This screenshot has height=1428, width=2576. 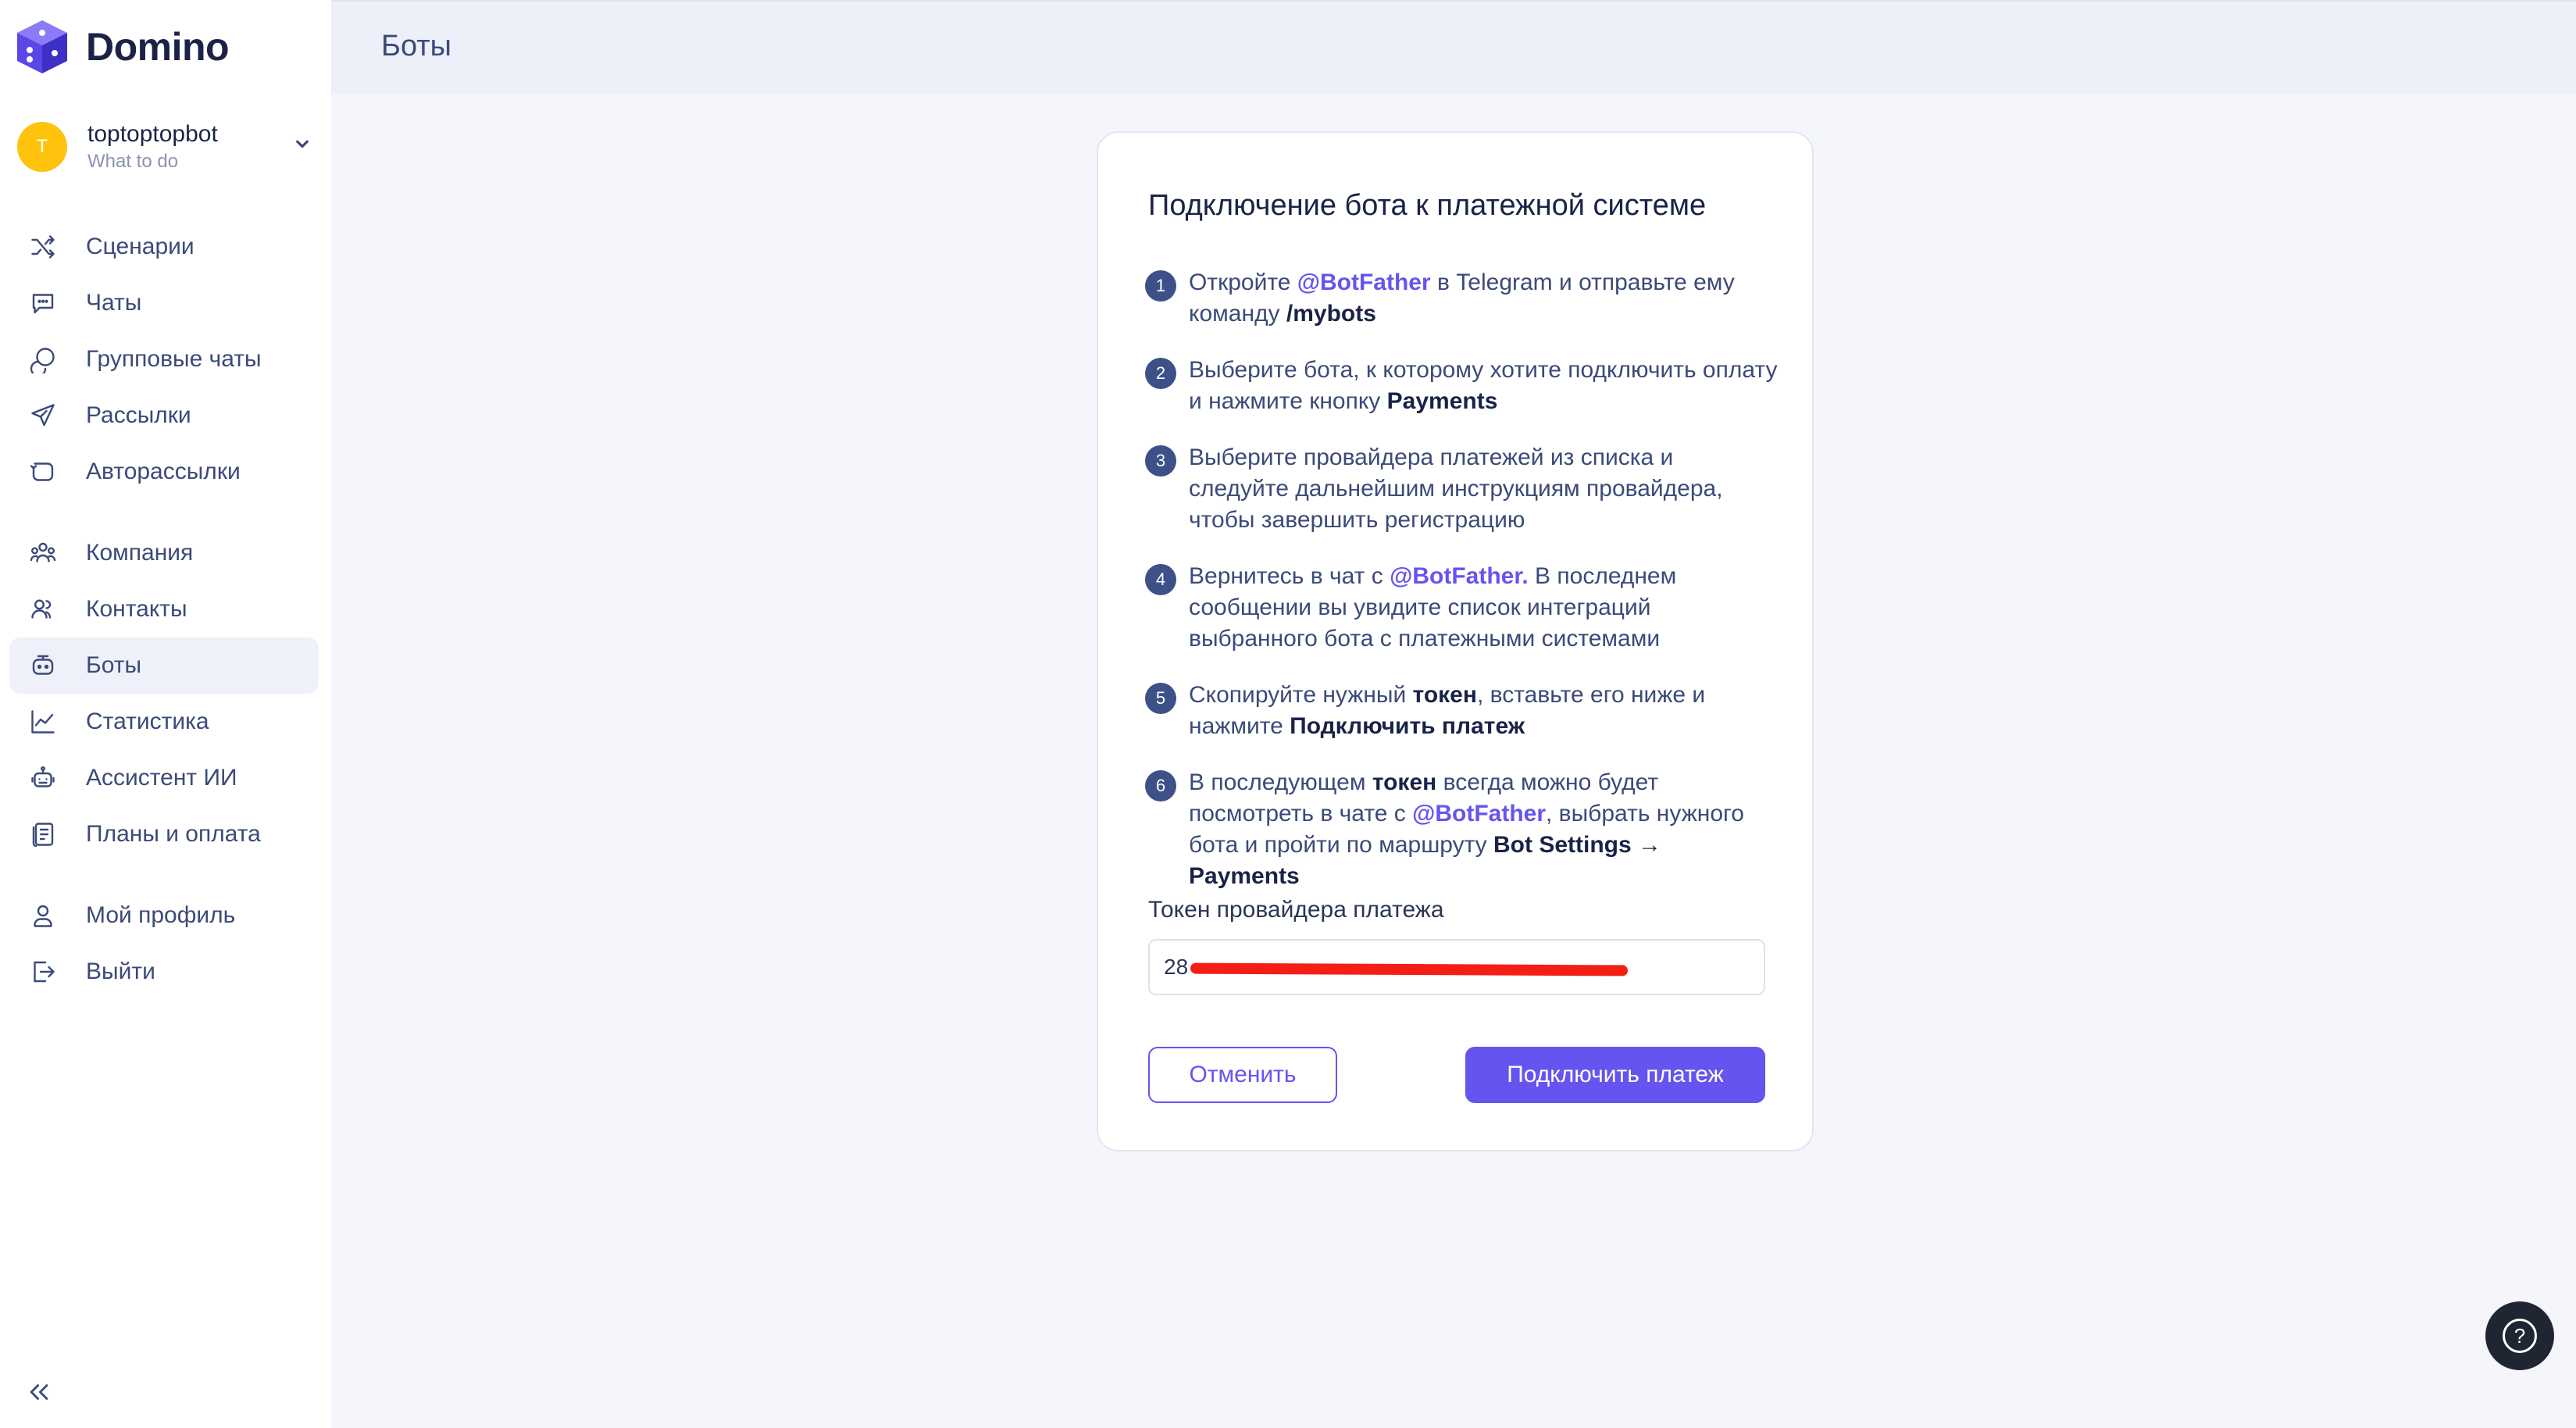 I want to click on sidebar-item-label: Ассистент ИИ, so click(x=161, y=778).